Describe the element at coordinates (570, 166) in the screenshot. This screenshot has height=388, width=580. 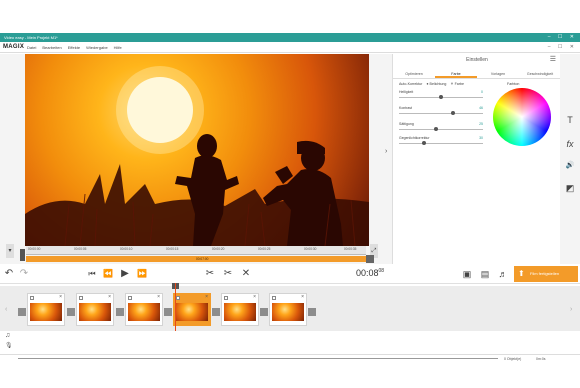
I see `audio-tool-icon: 🔊` at that location.